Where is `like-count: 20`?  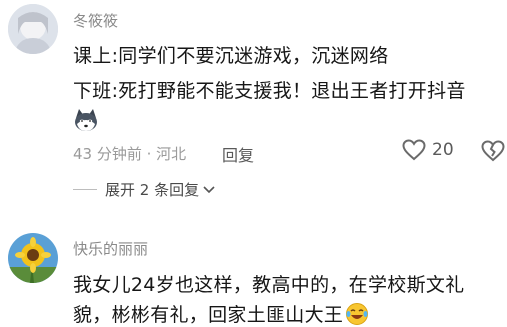 like-count: 20 is located at coordinates (443, 150).